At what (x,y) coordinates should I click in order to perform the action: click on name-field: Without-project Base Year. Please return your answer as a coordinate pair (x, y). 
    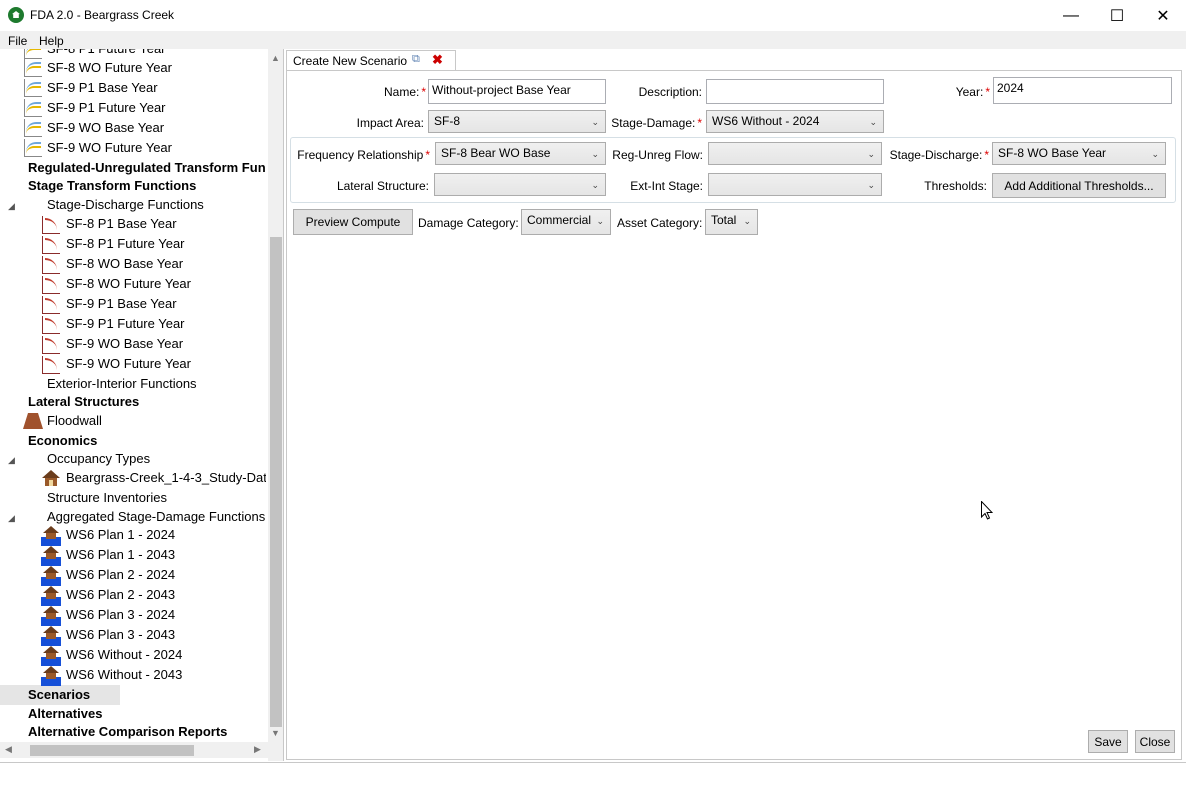
    Looking at the image, I should click on (517, 91).